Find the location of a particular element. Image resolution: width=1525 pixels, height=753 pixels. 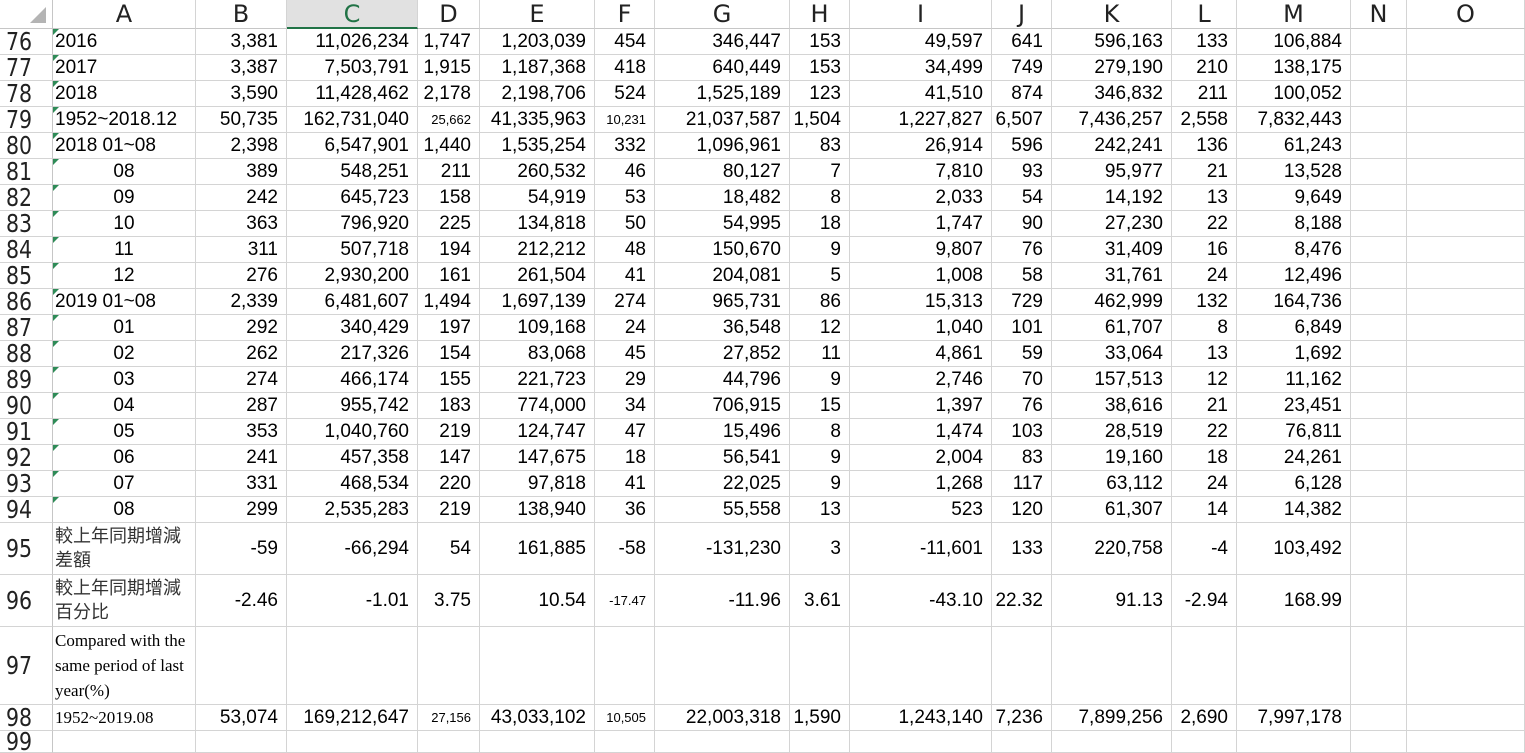

cell-n99 is located at coordinates (1379, 742).